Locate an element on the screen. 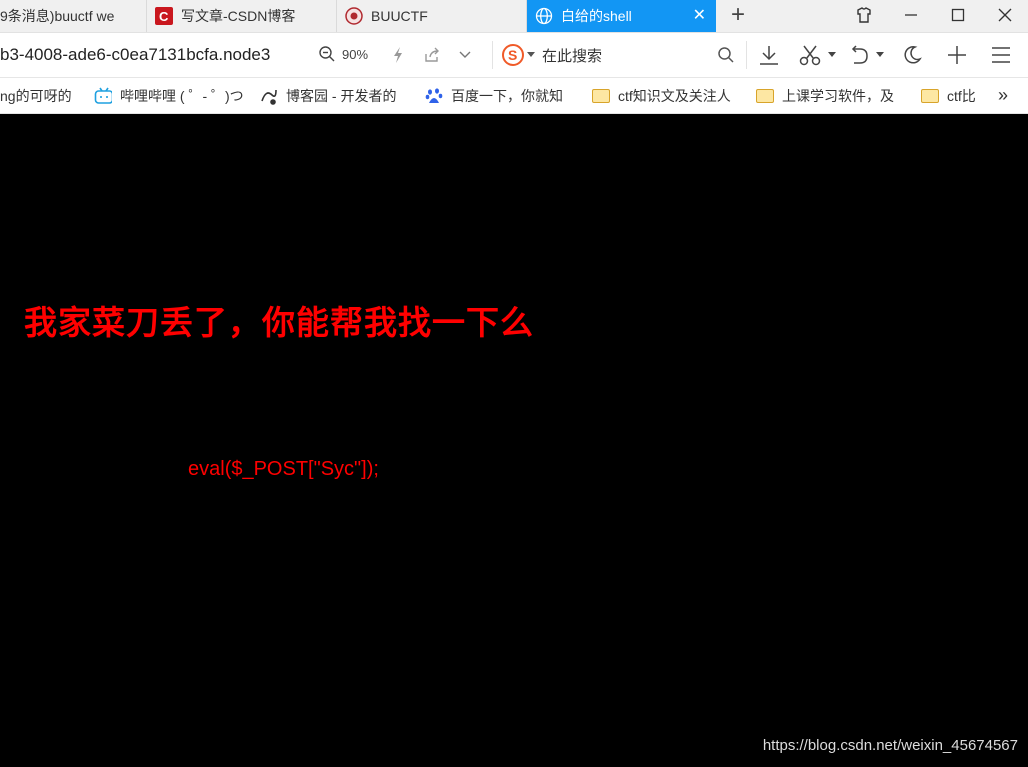 Image resolution: width=1028 pixels, height=767 pixels. globe-icon is located at coordinates (544, 16).